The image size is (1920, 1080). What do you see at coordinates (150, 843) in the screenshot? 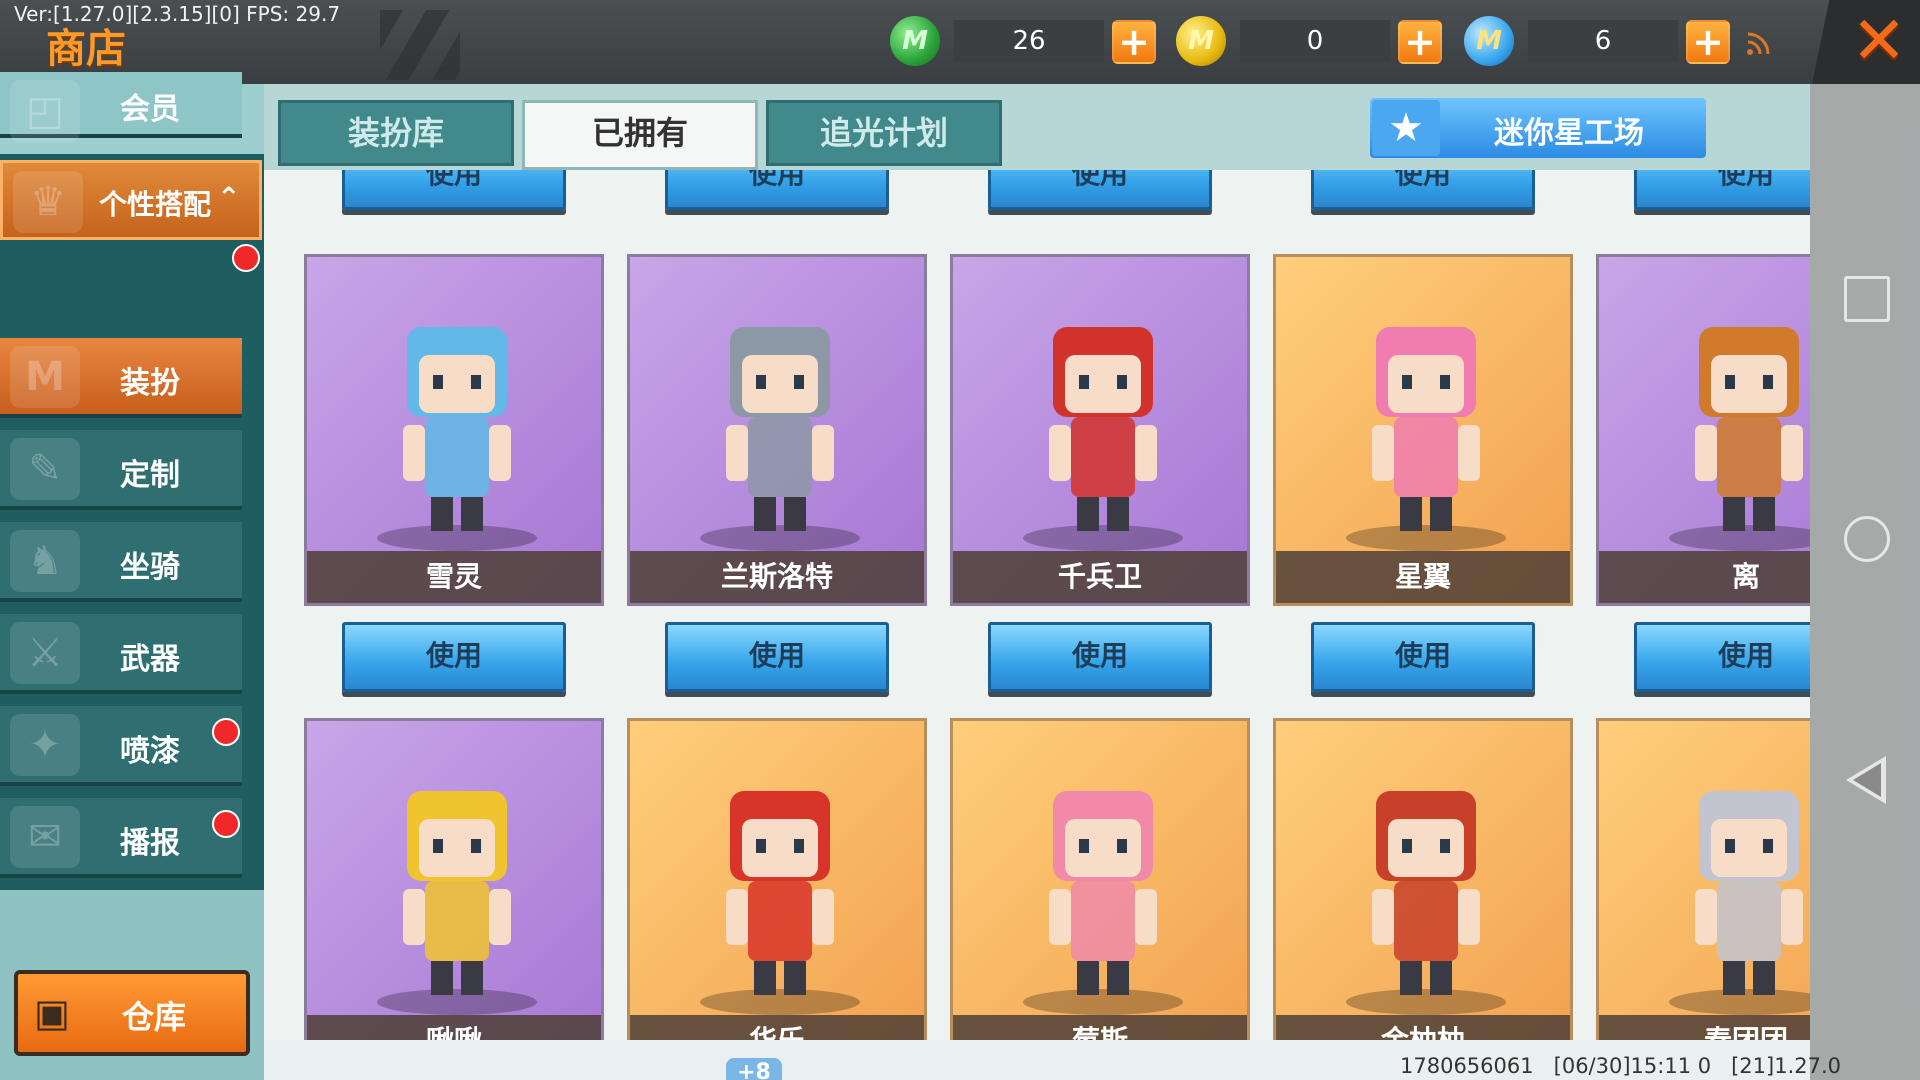
I see `sidebar-item-label: 播报` at bounding box center [150, 843].